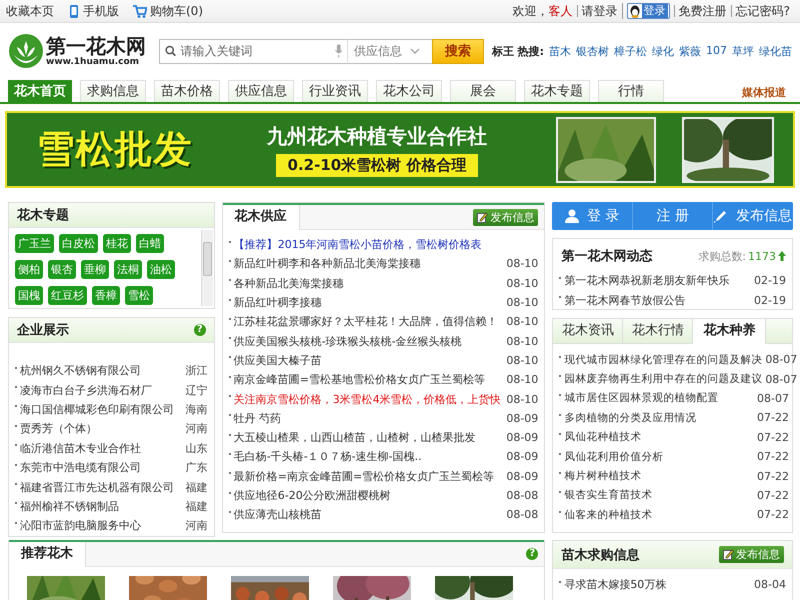 This screenshot has height=600, width=800. What do you see at coordinates (770, 300) in the screenshot?
I see `date-text: 02-19` at bounding box center [770, 300].